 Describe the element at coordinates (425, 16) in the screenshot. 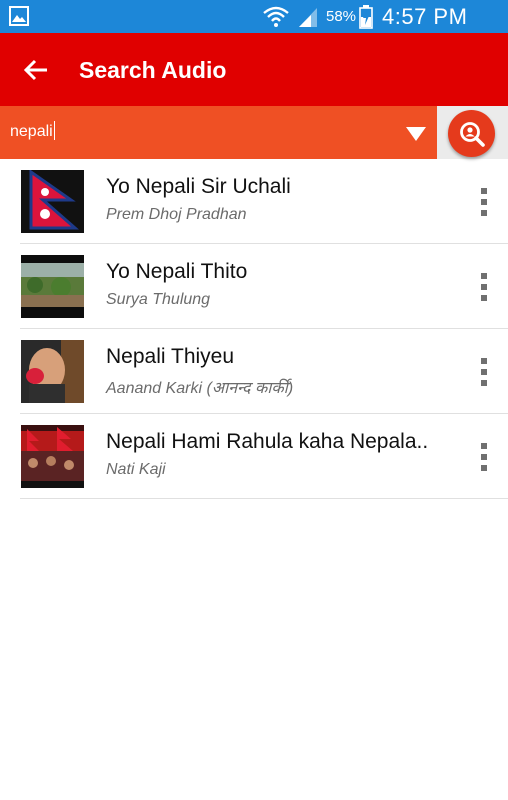

I see `clock: 4:57 PM` at that location.